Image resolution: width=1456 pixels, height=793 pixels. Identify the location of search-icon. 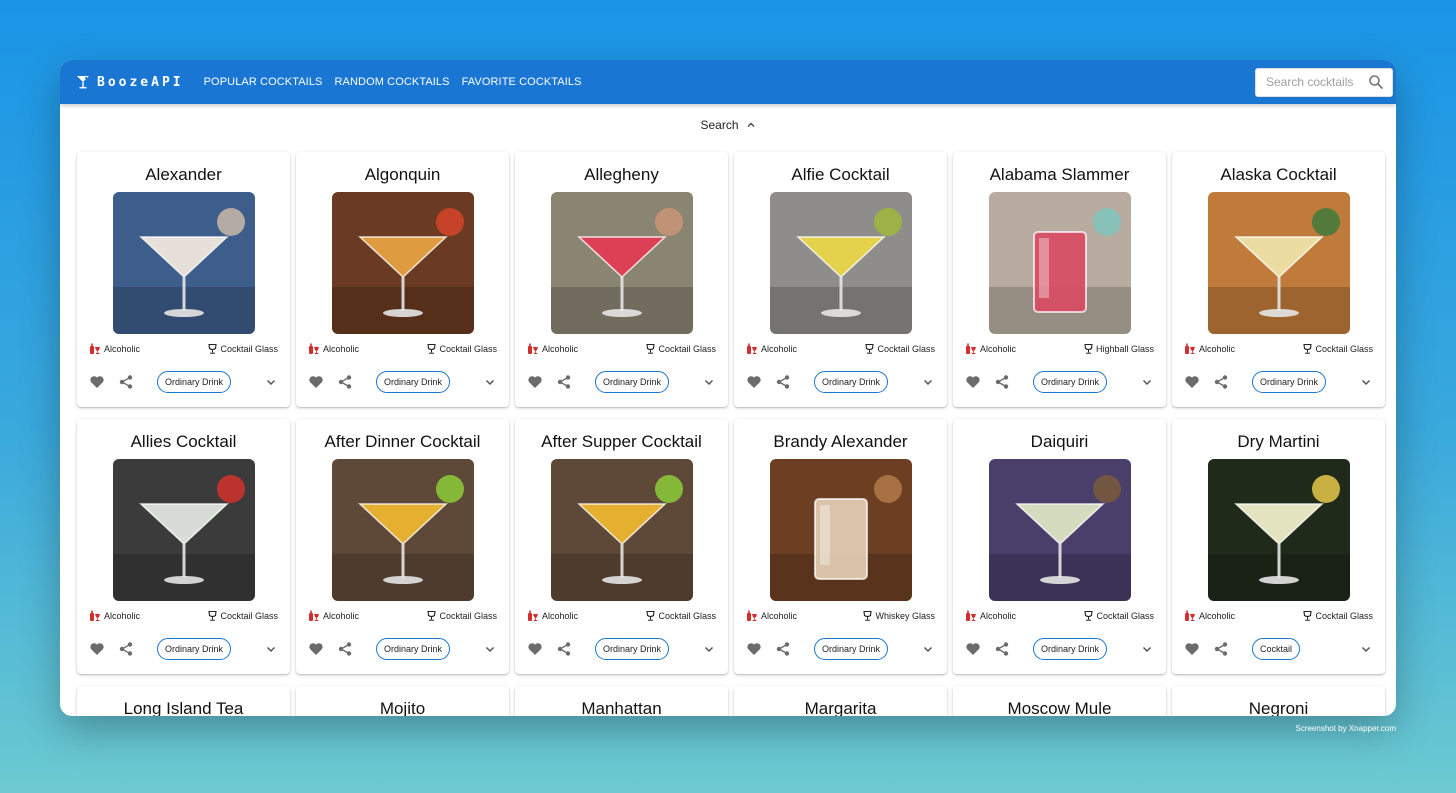
(1376, 82).